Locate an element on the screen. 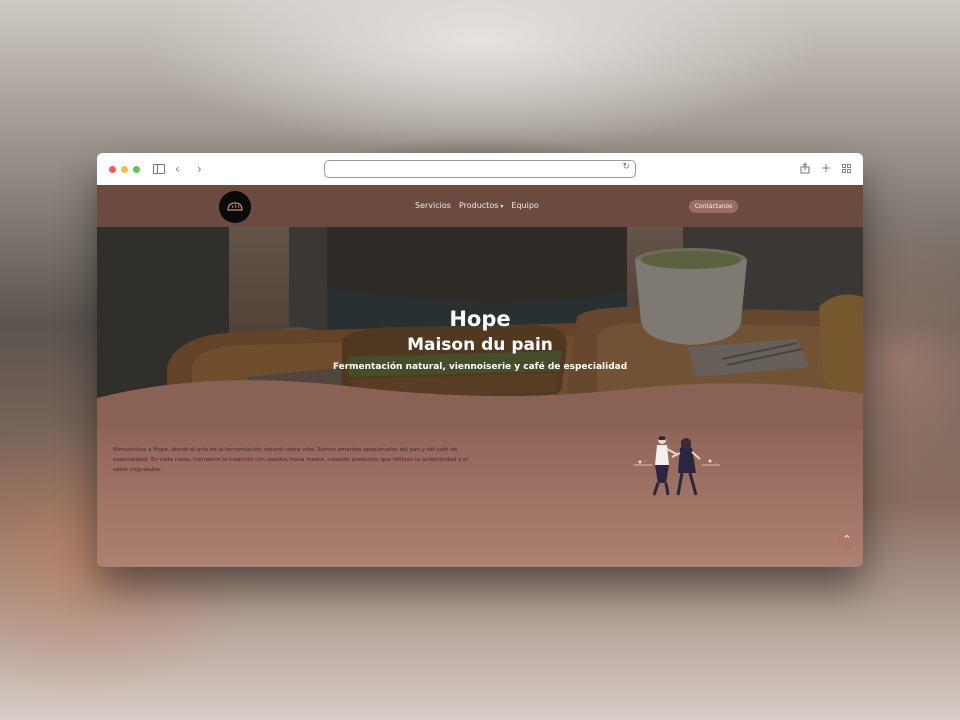 The height and width of the screenshot is (720, 960). minimize-window-button is located at coordinates (124, 169).